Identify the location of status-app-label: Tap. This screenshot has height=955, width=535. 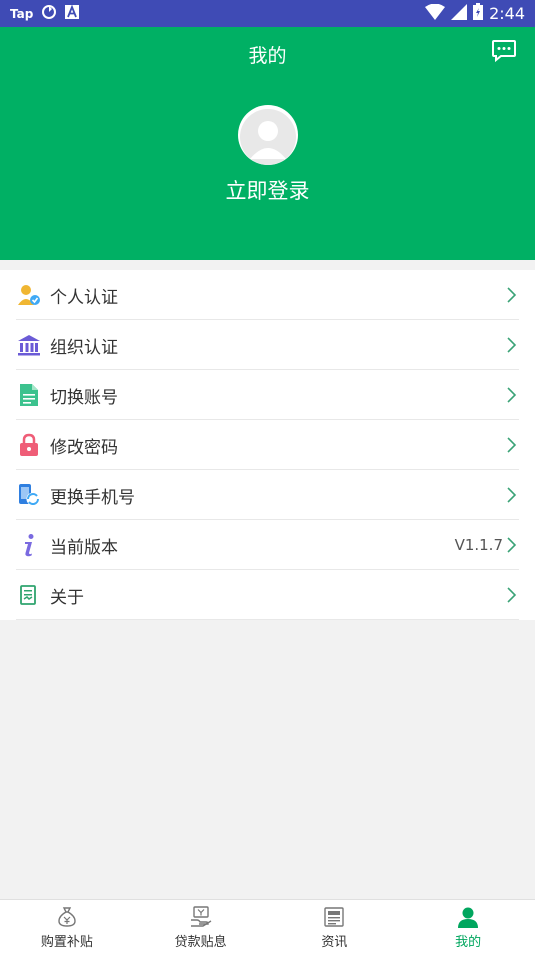
(22, 13).